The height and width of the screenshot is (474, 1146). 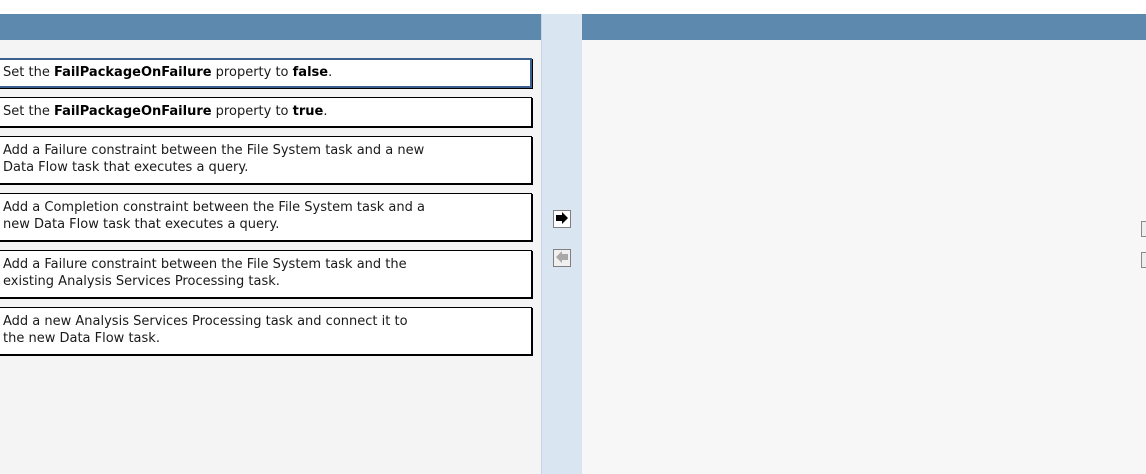 What do you see at coordinates (864, 27) in the screenshot?
I see `answer-area-header` at bounding box center [864, 27].